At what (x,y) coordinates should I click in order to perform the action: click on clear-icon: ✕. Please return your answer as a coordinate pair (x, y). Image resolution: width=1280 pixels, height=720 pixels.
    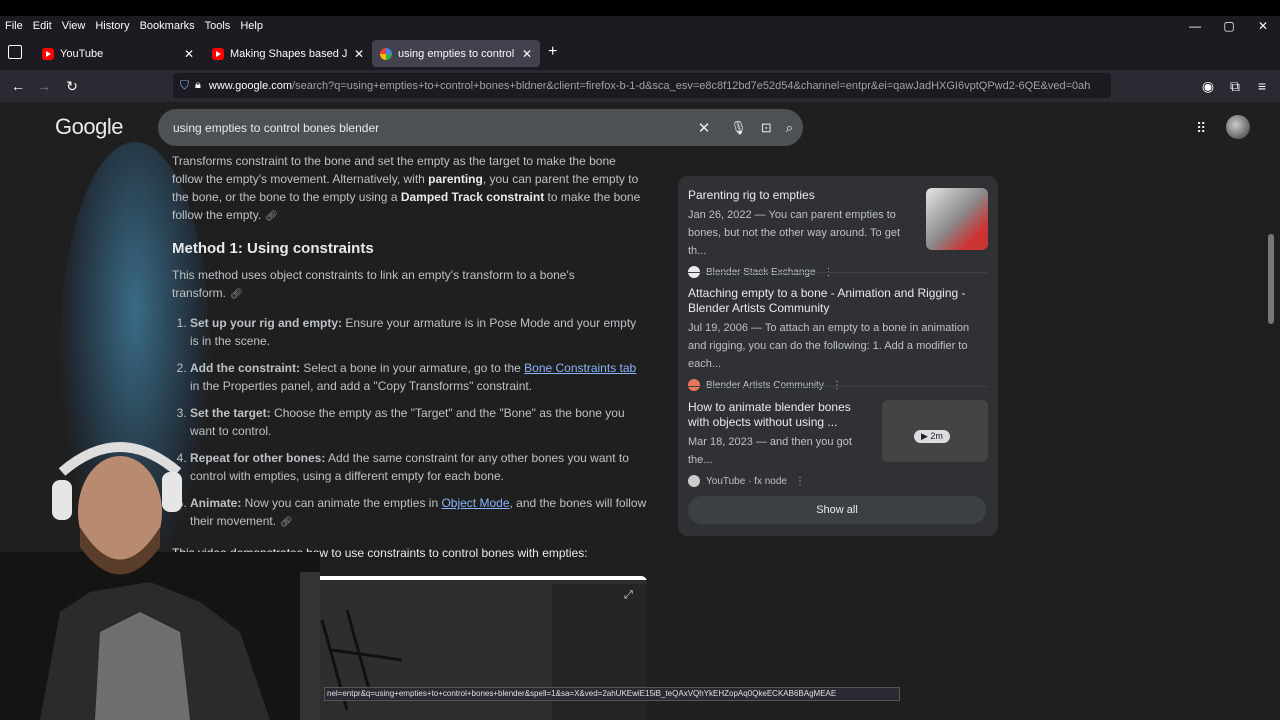
    Looking at the image, I should click on (704, 128).